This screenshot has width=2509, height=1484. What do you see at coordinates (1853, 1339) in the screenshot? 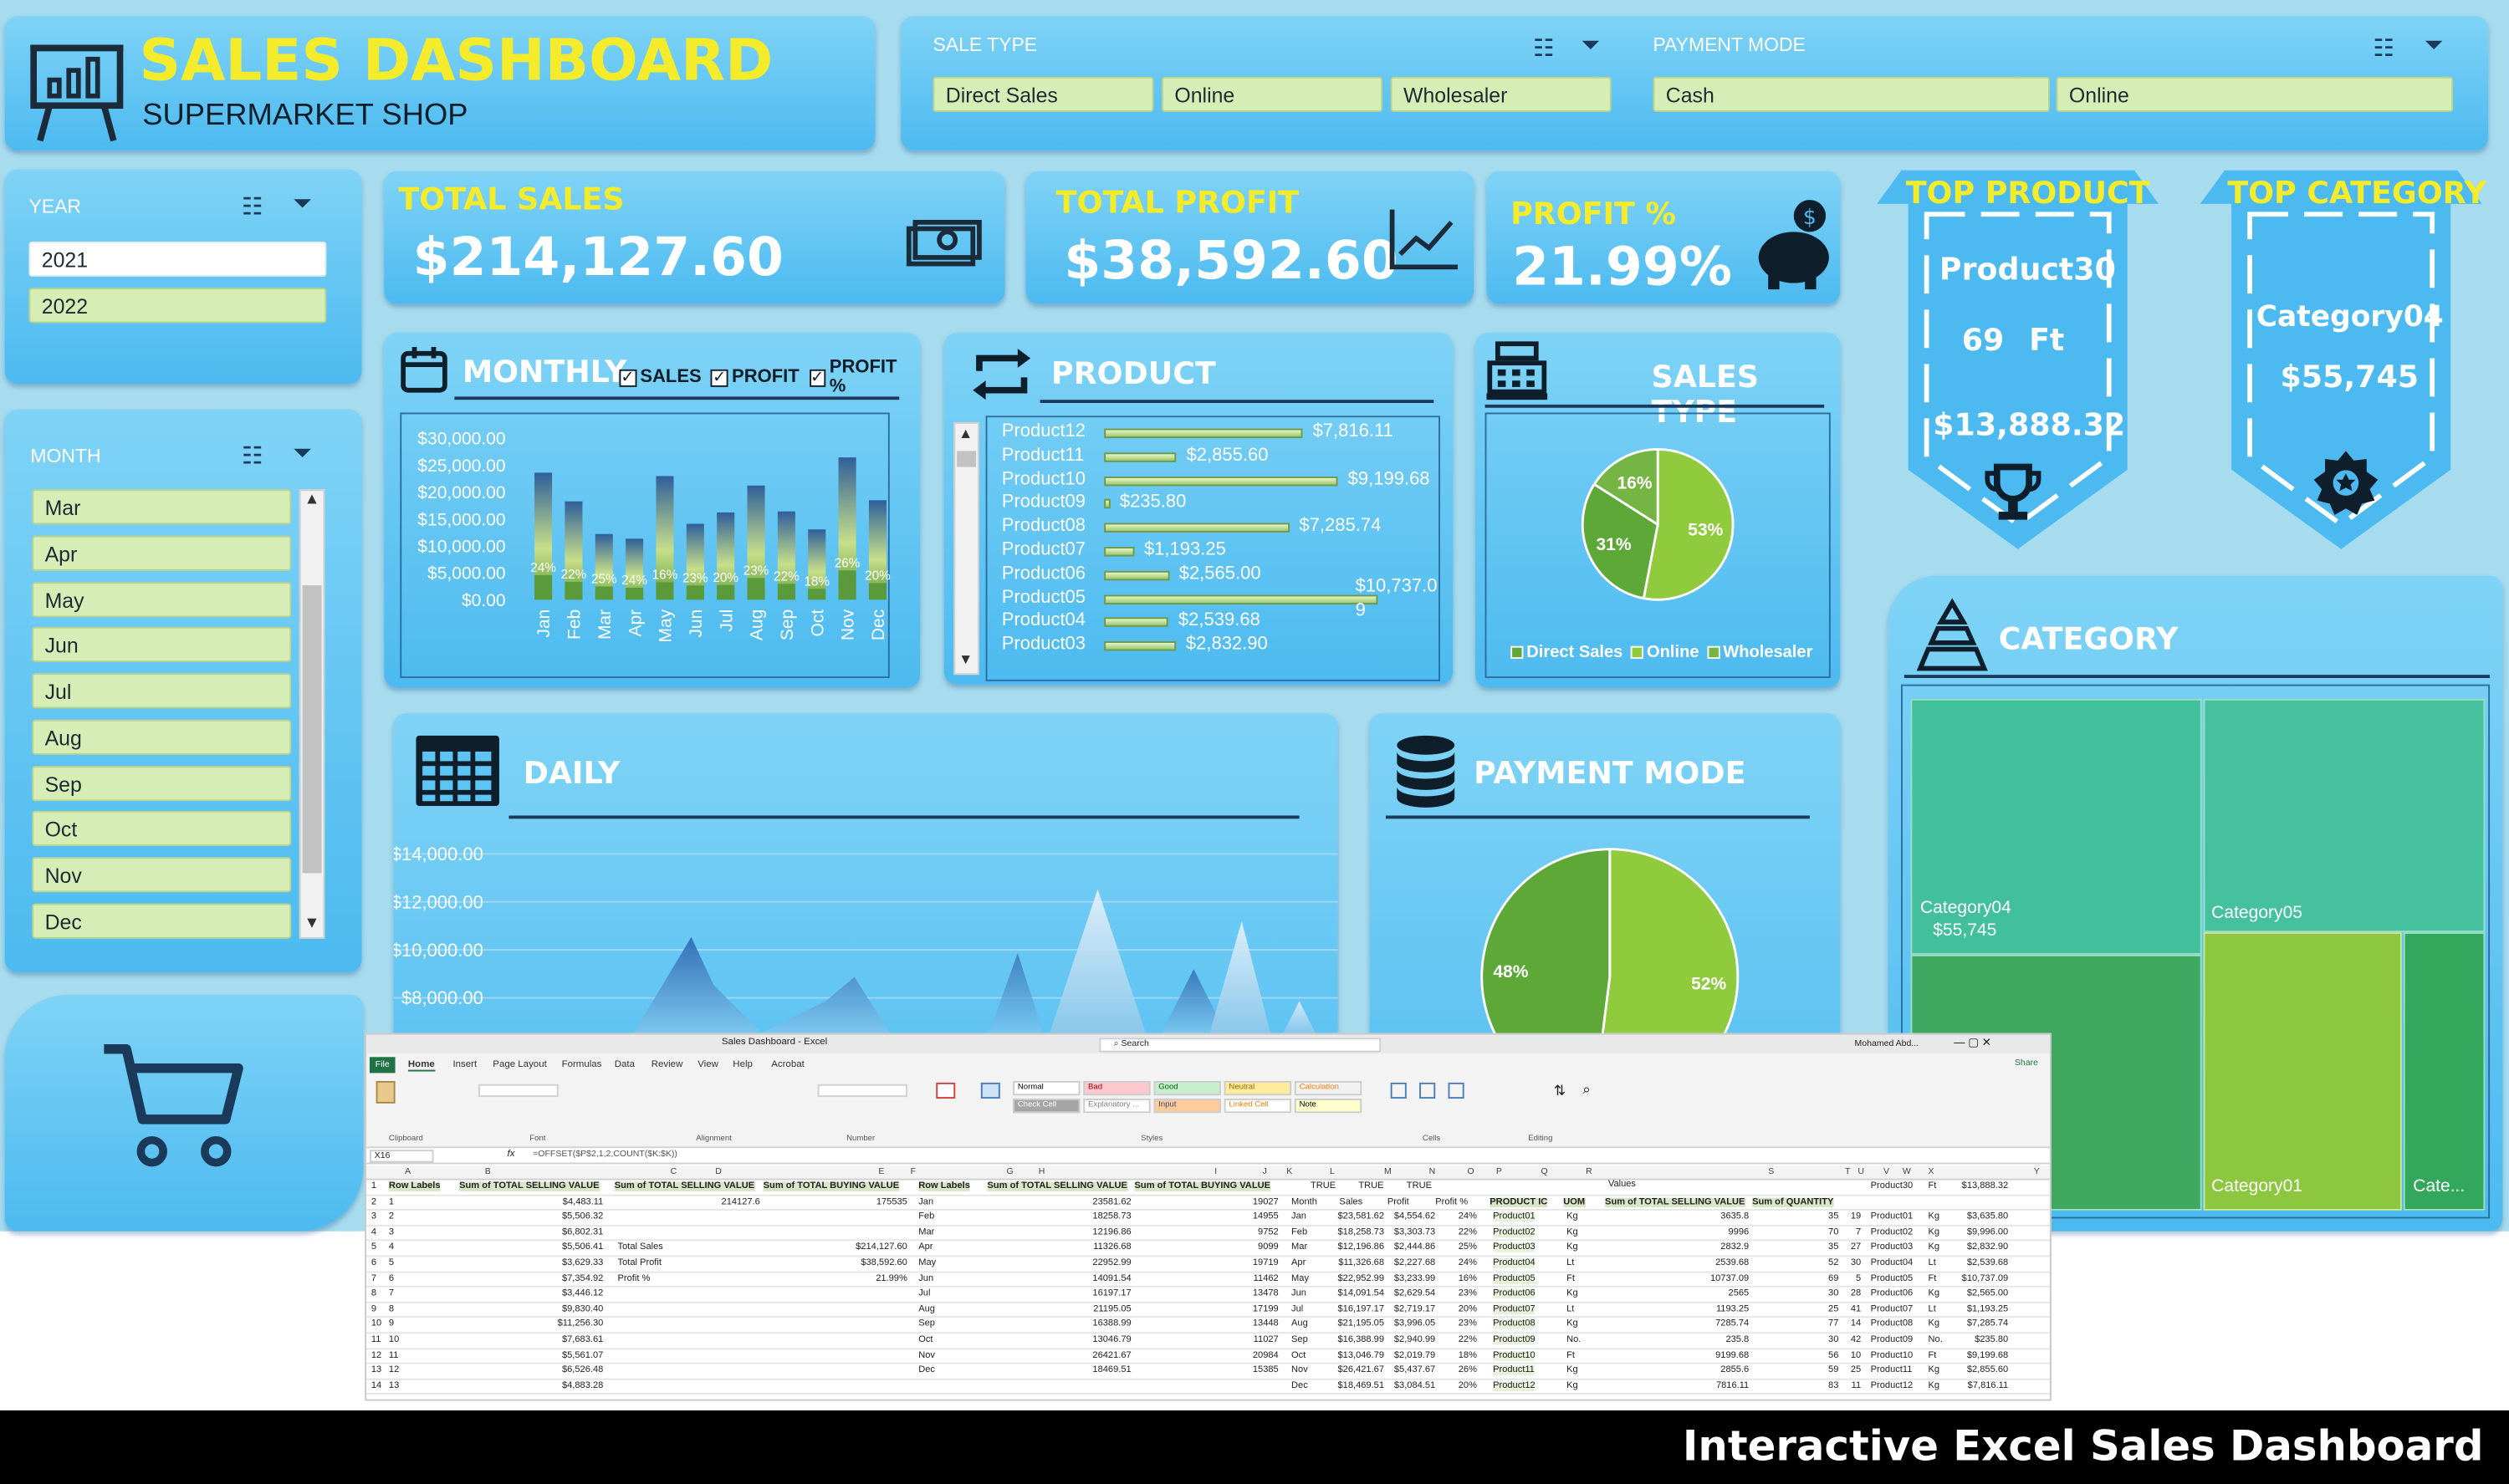
I see `sheet-cell: 42` at bounding box center [1853, 1339].